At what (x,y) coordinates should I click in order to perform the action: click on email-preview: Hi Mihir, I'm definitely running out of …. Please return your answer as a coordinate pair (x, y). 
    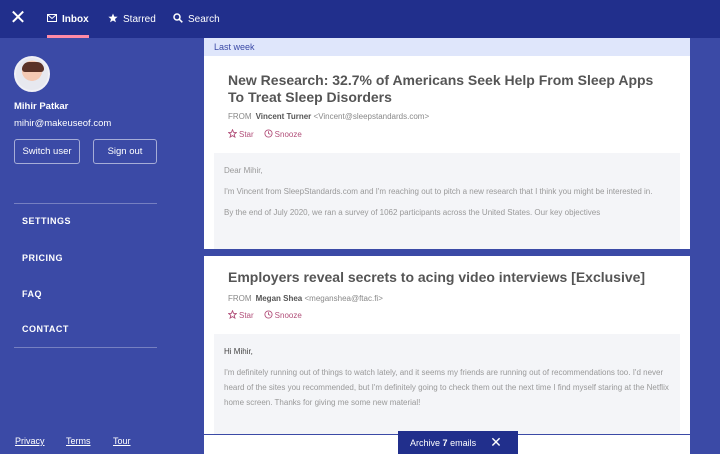
    Looking at the image, I should click on (447, 384).